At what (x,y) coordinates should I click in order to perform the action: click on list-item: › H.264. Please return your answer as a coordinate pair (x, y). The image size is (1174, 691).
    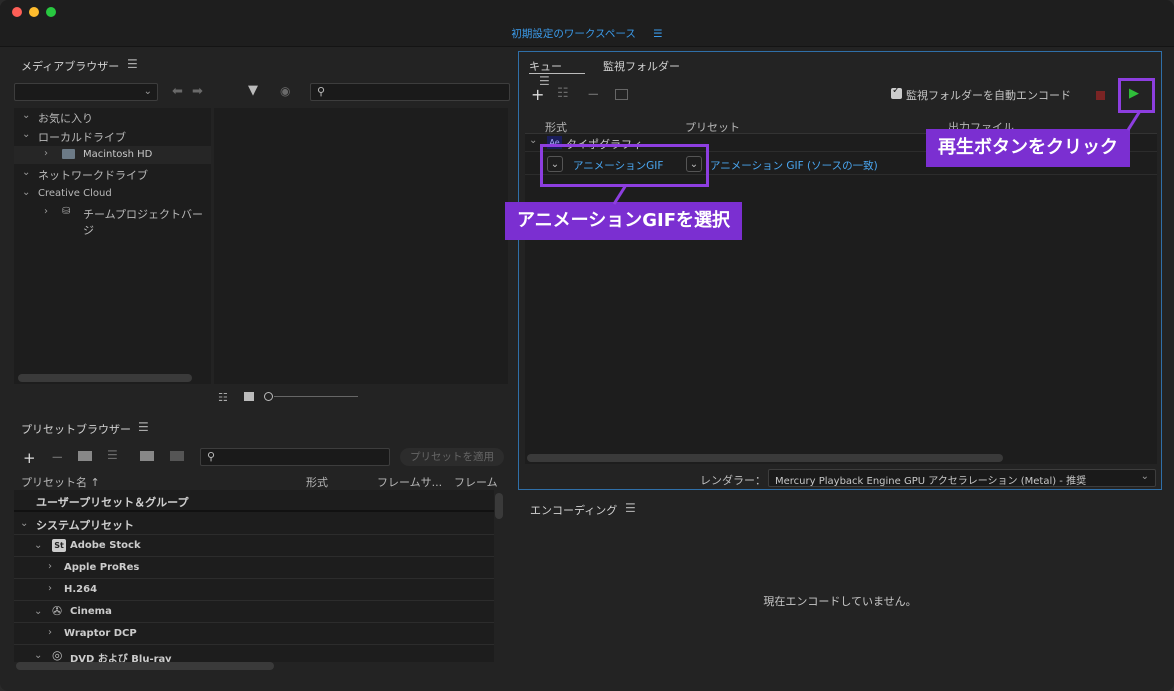
    Looking at the image, I should click on (254, 590).